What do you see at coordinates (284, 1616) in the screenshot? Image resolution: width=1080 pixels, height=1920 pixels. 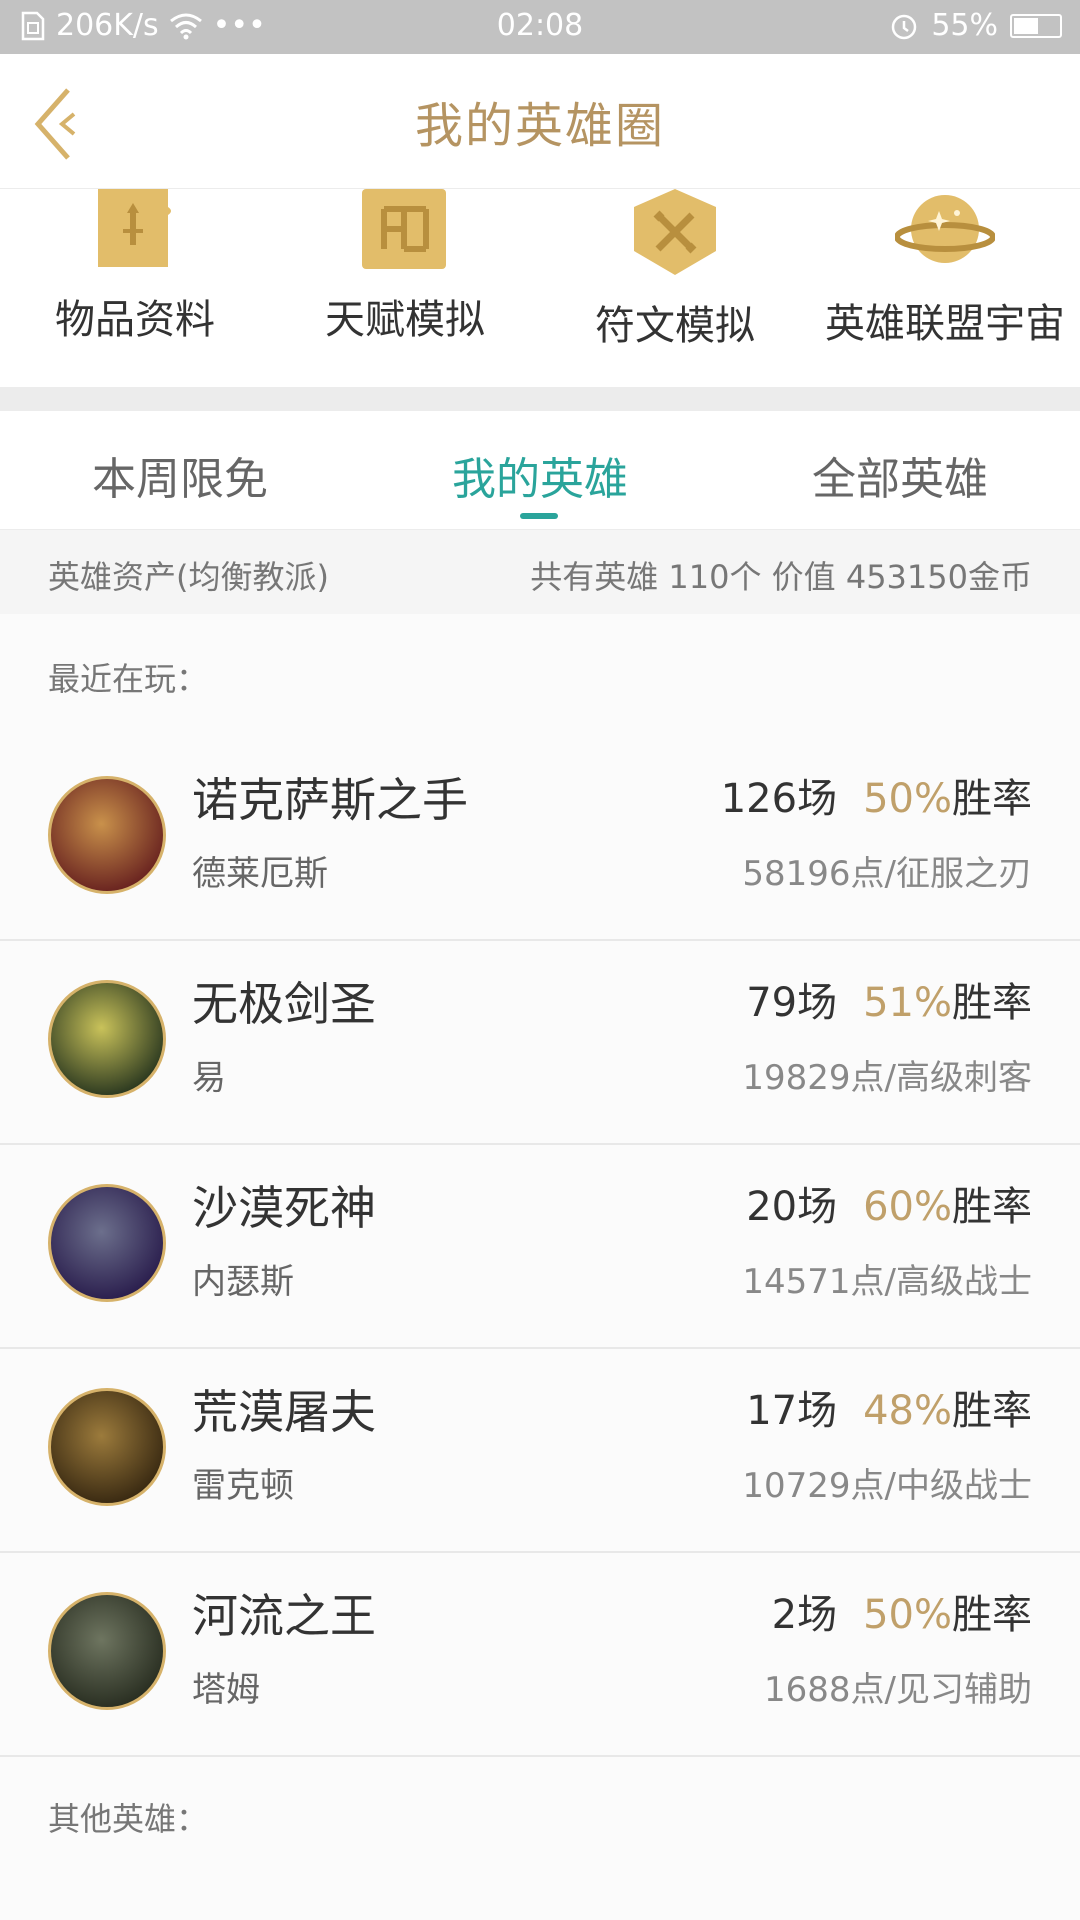 I see `hero-title: 河流之王` at bounding box center [284, 1616].